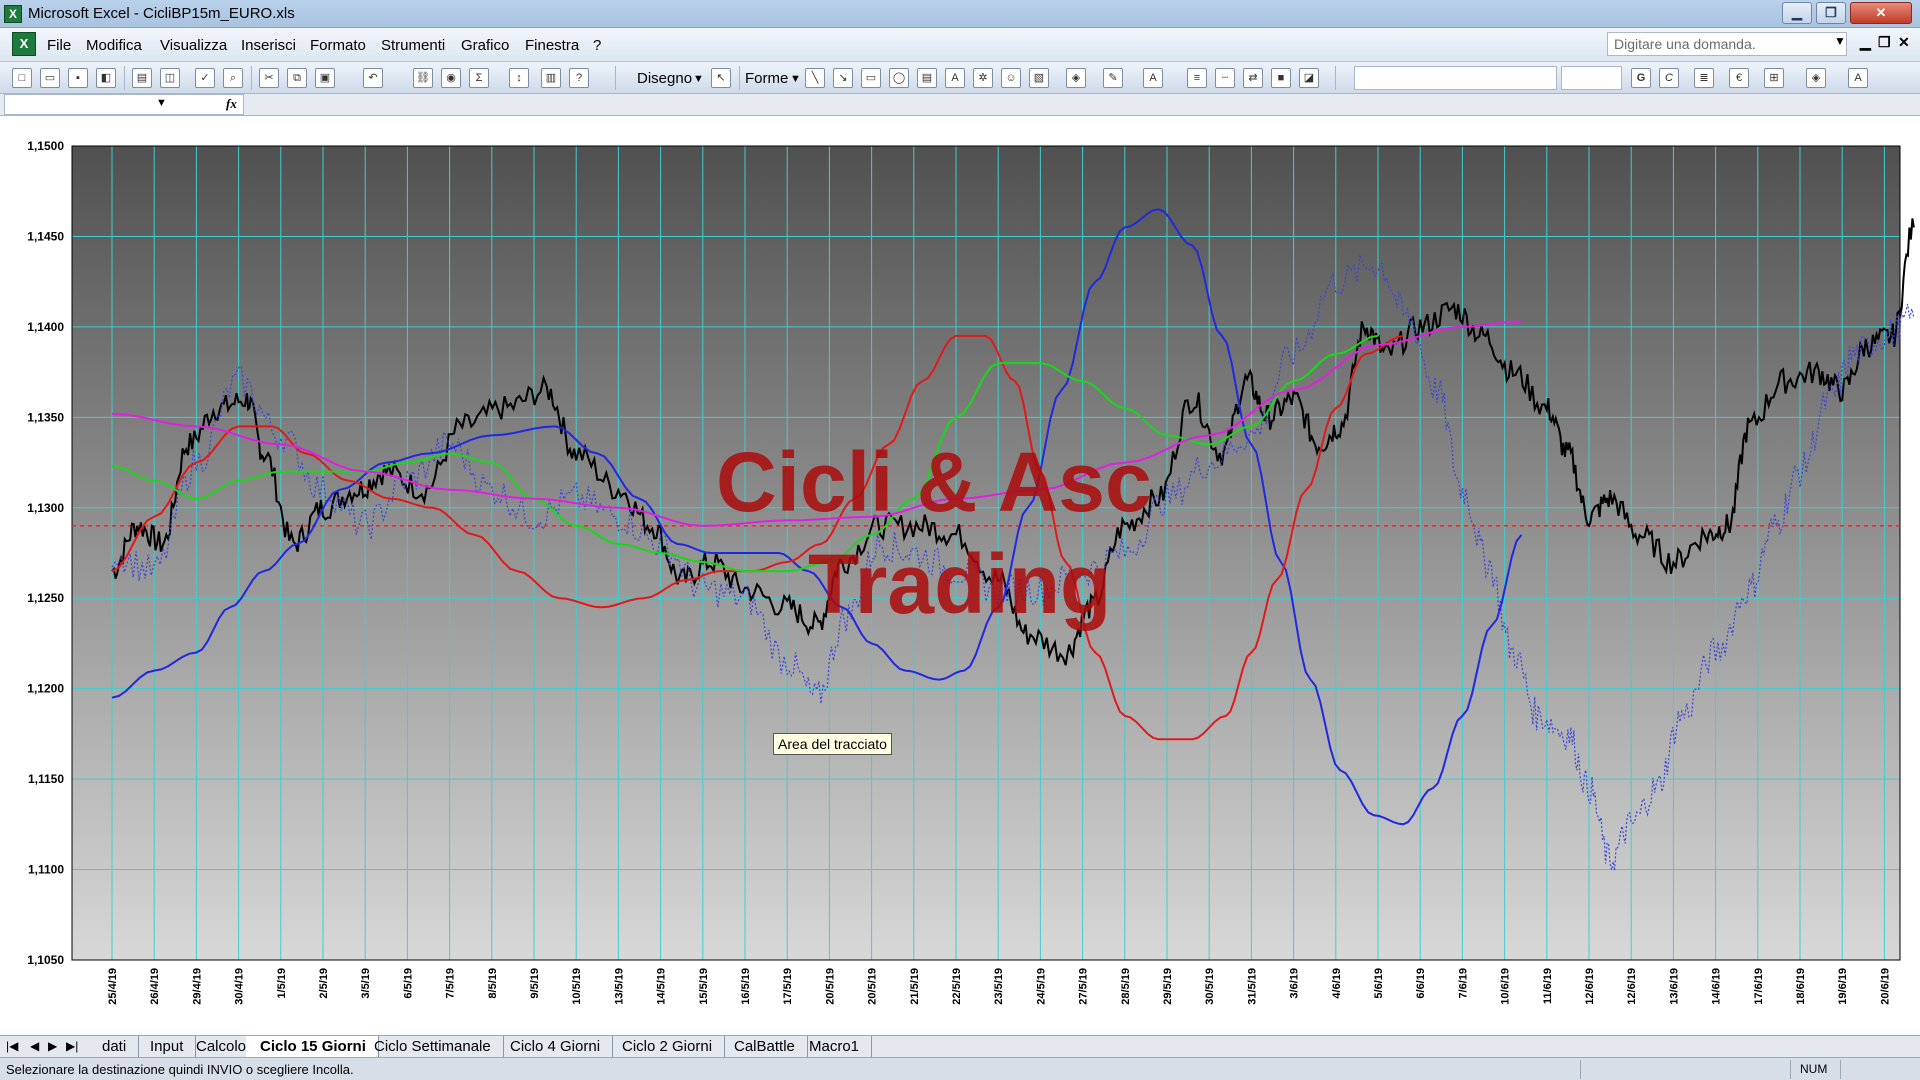  I want to click on euro-button: €, so click(1739, 78).